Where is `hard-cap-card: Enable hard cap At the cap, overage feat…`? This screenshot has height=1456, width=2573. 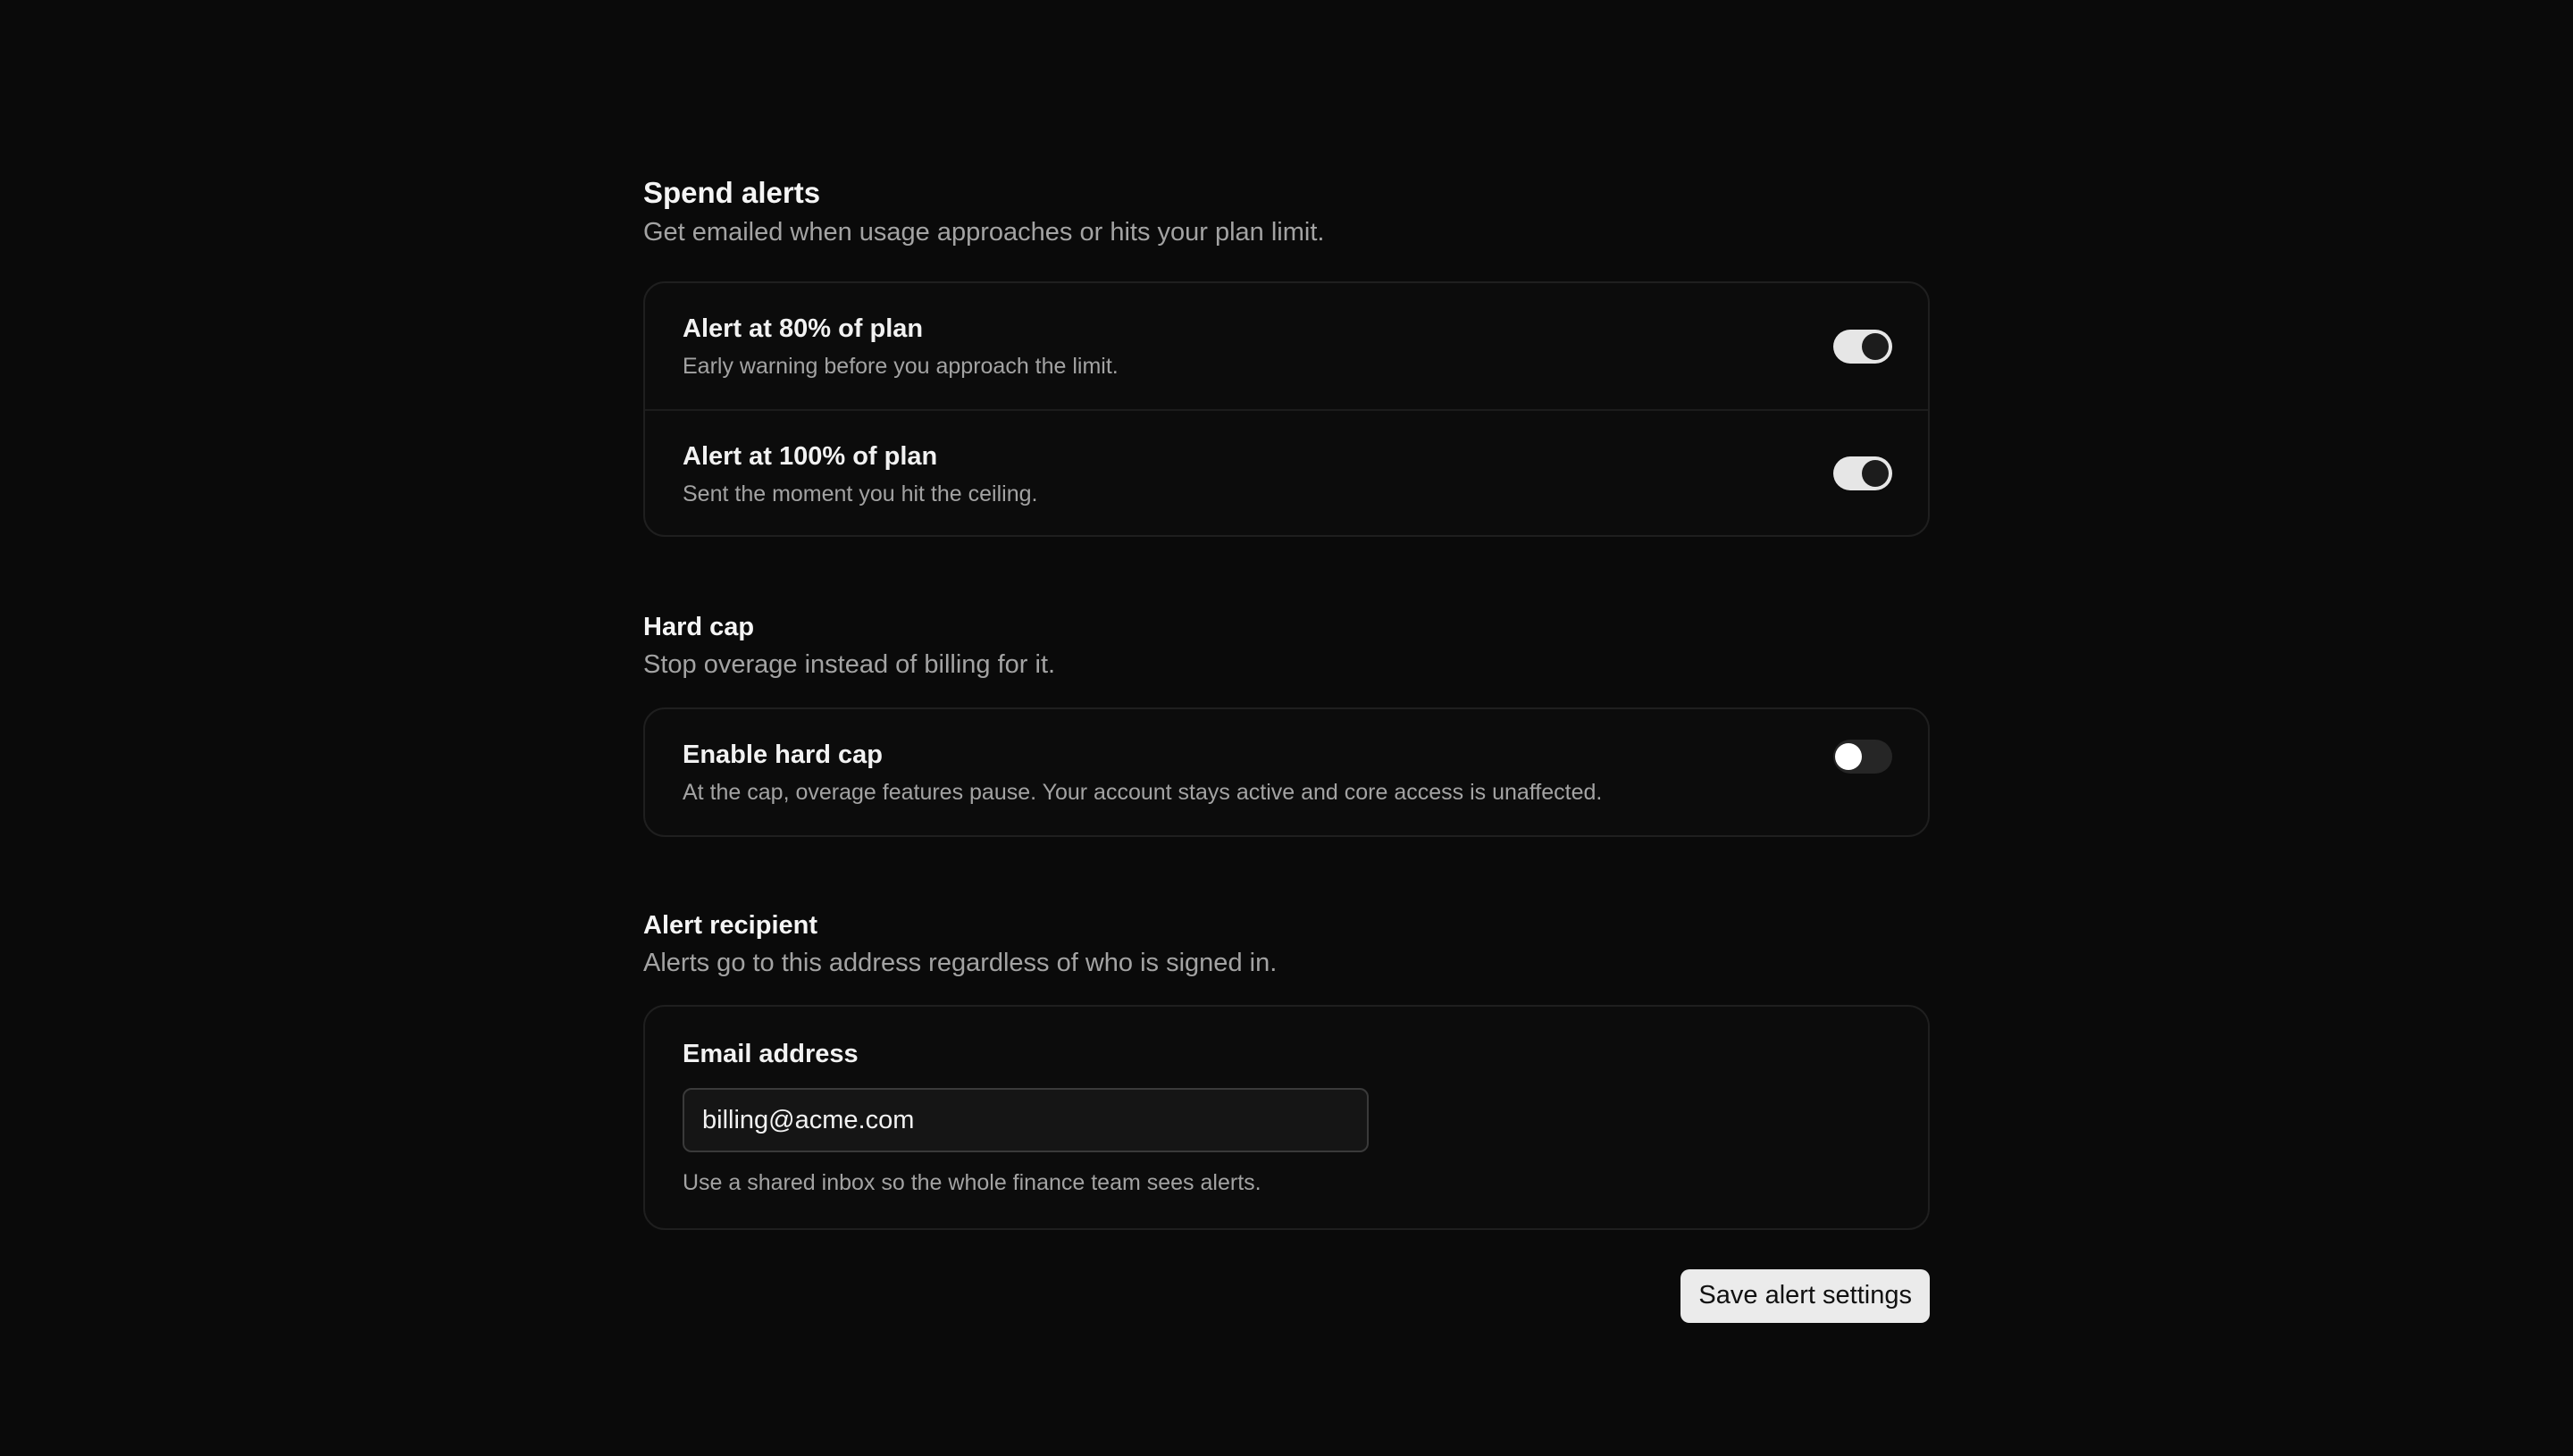
hard-cap-card: Enable hard cap At the cap, overage feat… is located at coordinates (1286, 772).